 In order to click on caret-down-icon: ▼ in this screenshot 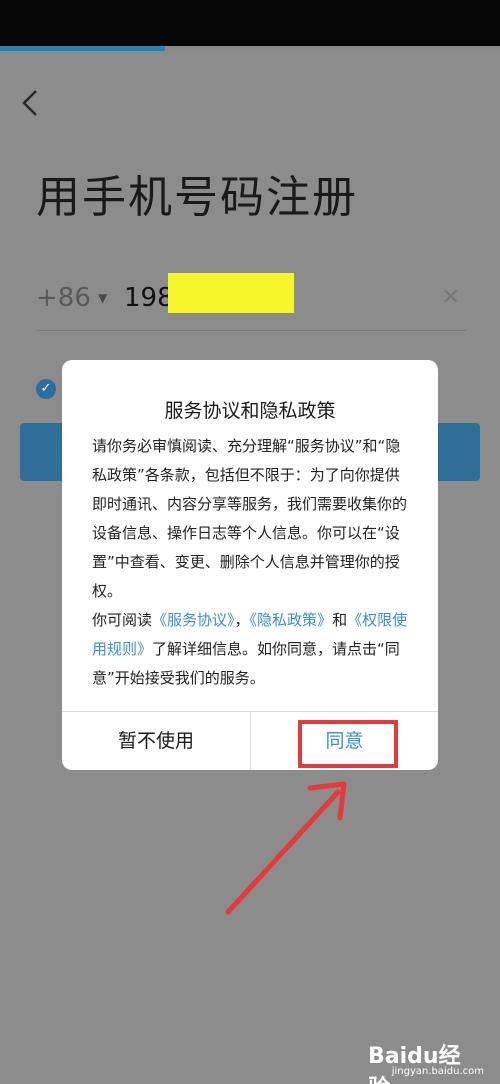, I will do `click(102, 298)`.